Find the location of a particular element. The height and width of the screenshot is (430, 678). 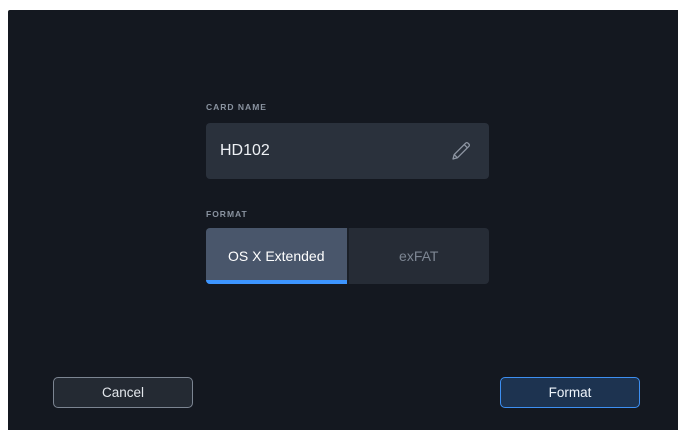

cancel-button: Cancel is located at coordinates (123, 392).